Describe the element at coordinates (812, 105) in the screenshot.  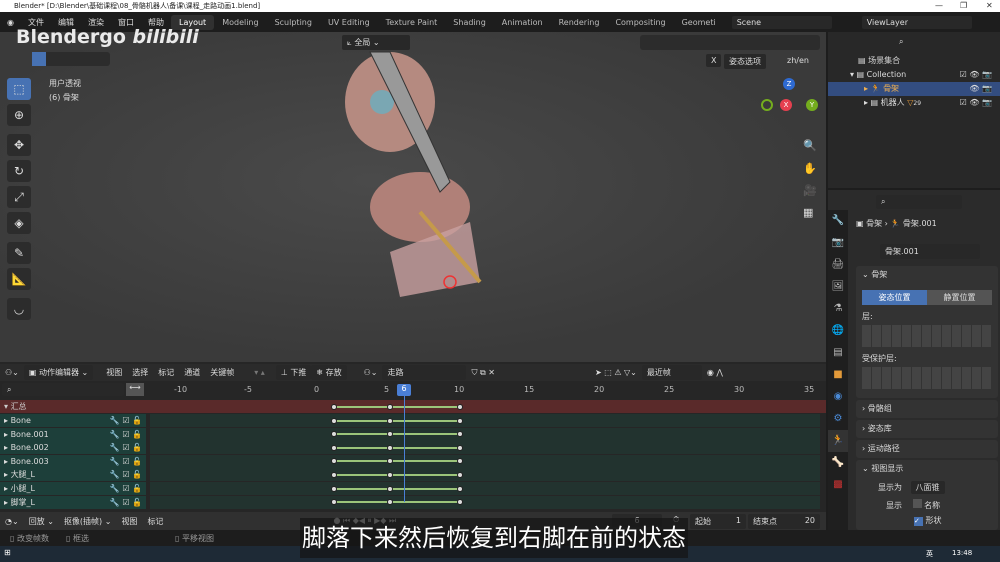
I see `gizmo-y-axis: Y` at that location.